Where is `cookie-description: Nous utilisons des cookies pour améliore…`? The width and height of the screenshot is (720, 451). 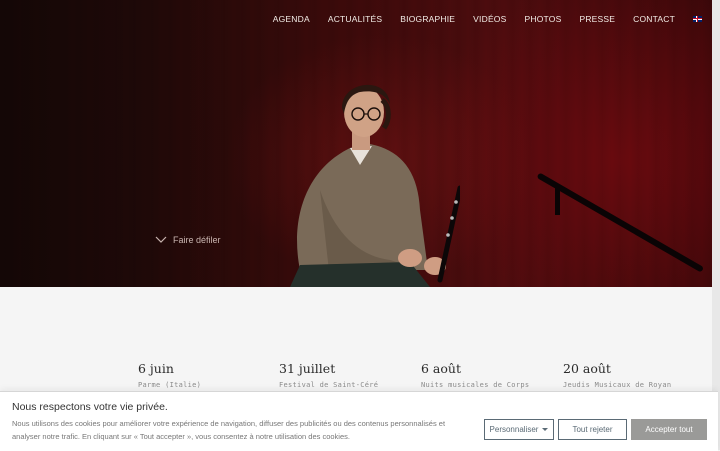 cookie-description: Nous utilisons des cookies pour améliore… is located at coordinates (229, 430).